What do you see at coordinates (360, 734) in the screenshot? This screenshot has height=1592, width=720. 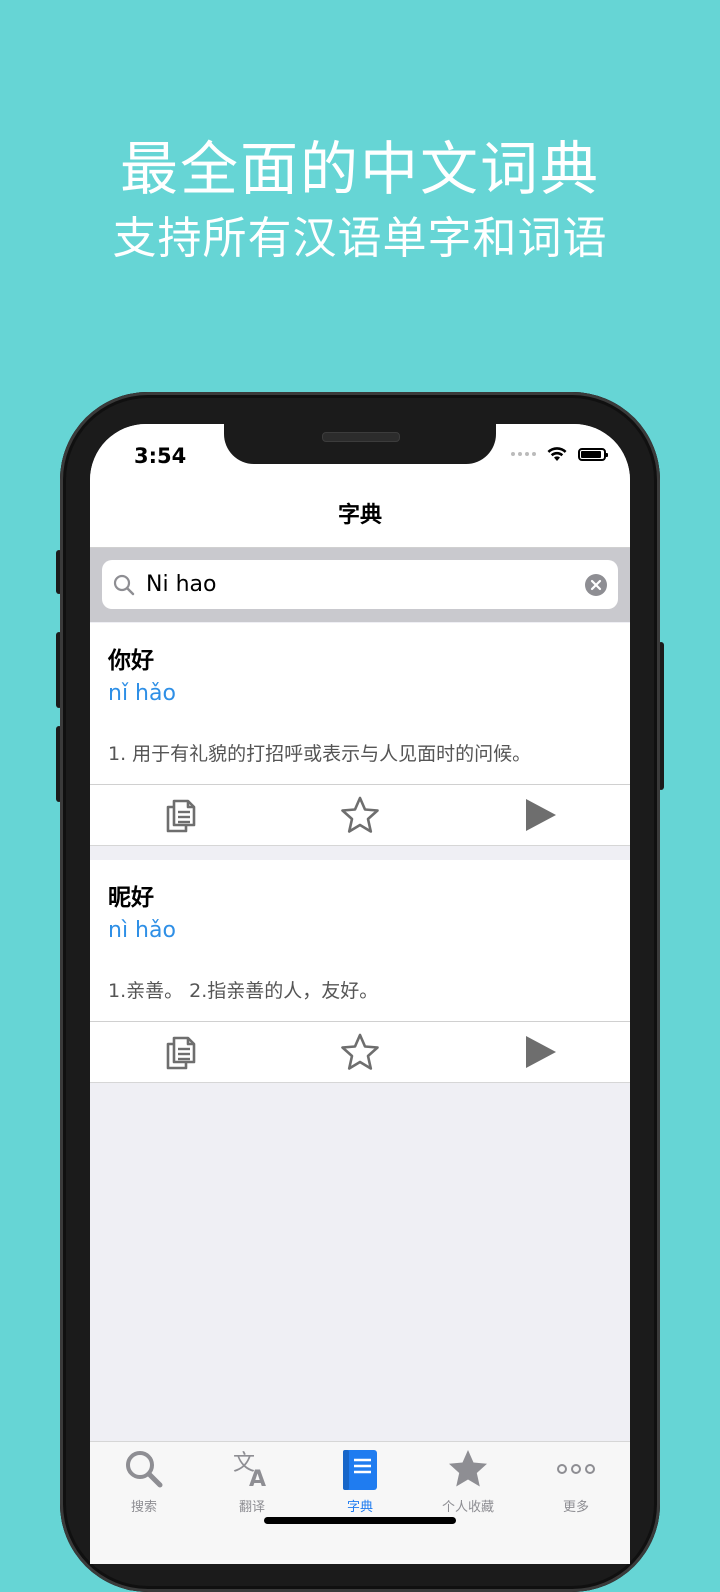 I see `dictionary-entry: 你好 nǐ hǎo 1. 用于有礼貌的打招呼或表示与人见面时的问候。` at bounding box center [360, 734].